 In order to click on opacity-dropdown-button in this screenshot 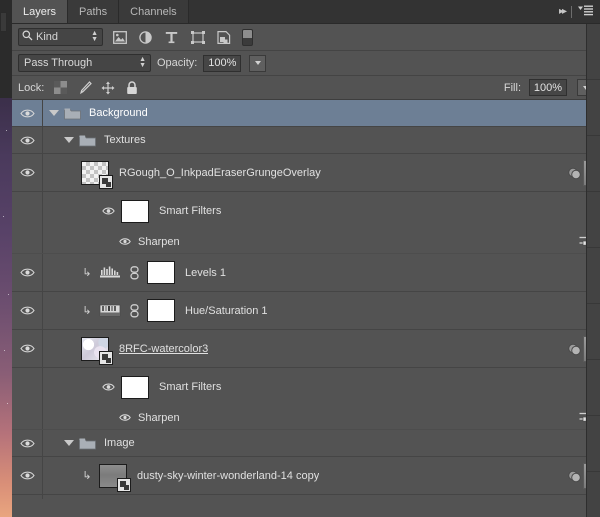, I will do `click(258, 63)`.